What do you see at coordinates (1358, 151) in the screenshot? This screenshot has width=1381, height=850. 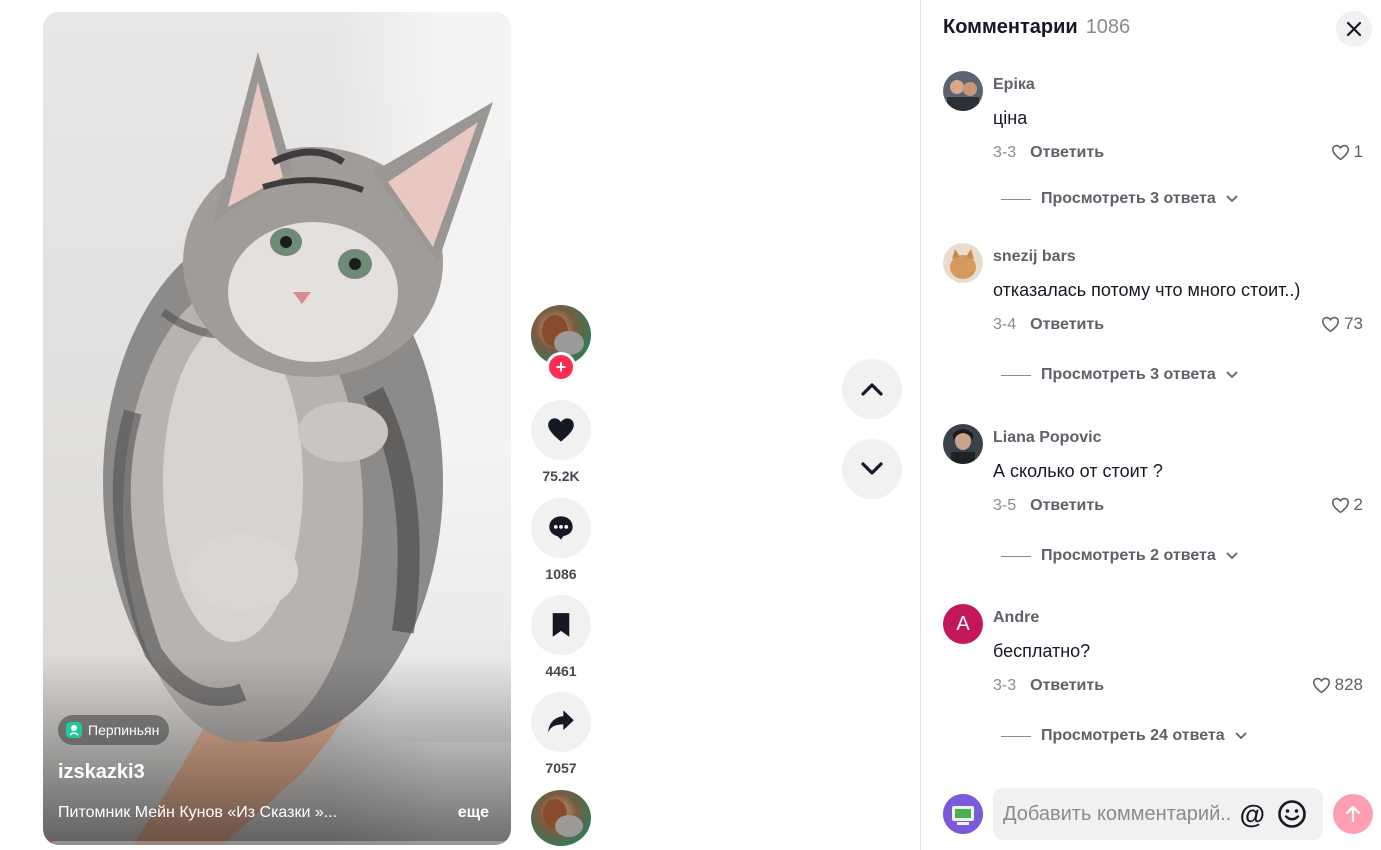 I see `comment-like-count: 1` at bounding box center [1358, 151].